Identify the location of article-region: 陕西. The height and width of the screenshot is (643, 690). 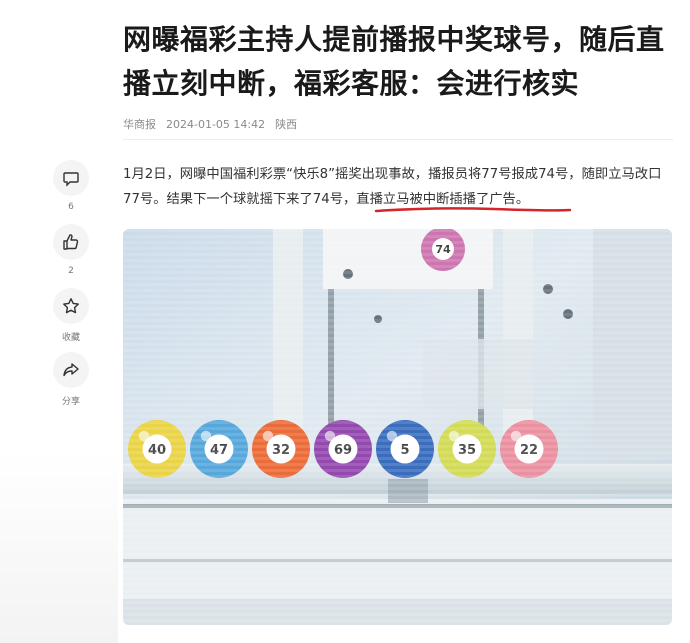
(286, 124).